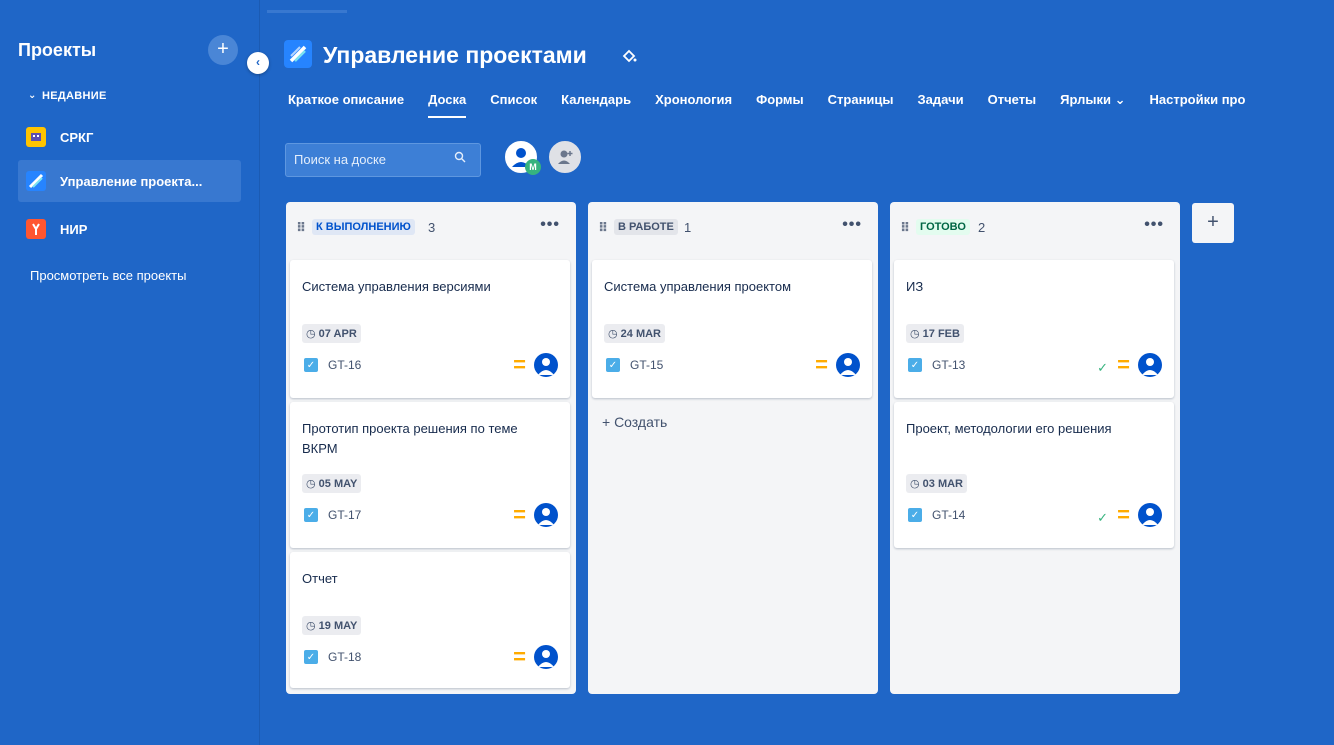 This screenshot has width=1334, height=745. Describe the element at coordinates (57, 50) in the screenshot. I see `sidebar-title: Проекты` at that location.